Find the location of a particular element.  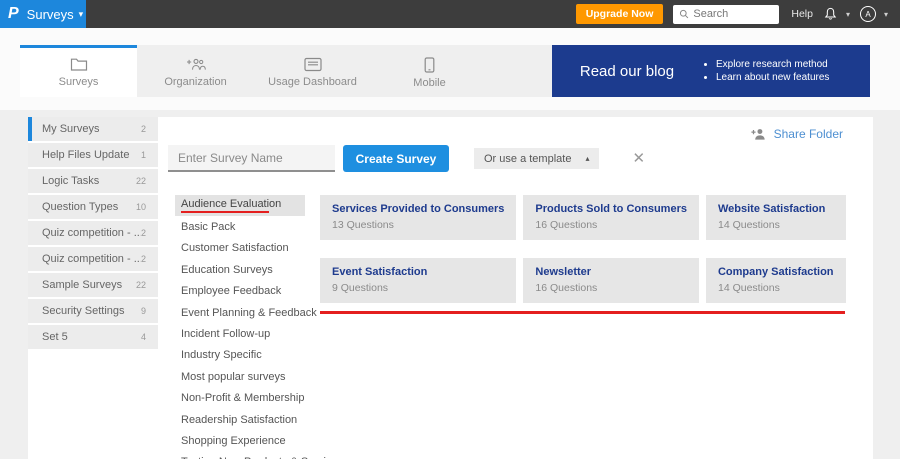

folder-icon is located at coordinates (78, 64).